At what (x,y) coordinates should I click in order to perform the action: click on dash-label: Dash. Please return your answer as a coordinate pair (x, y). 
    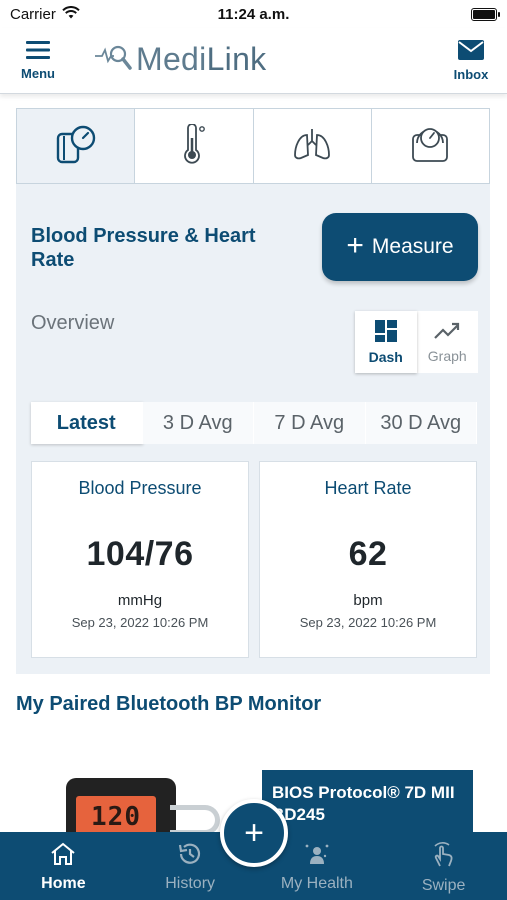
    Looking at the image, I should click on (385, 356).